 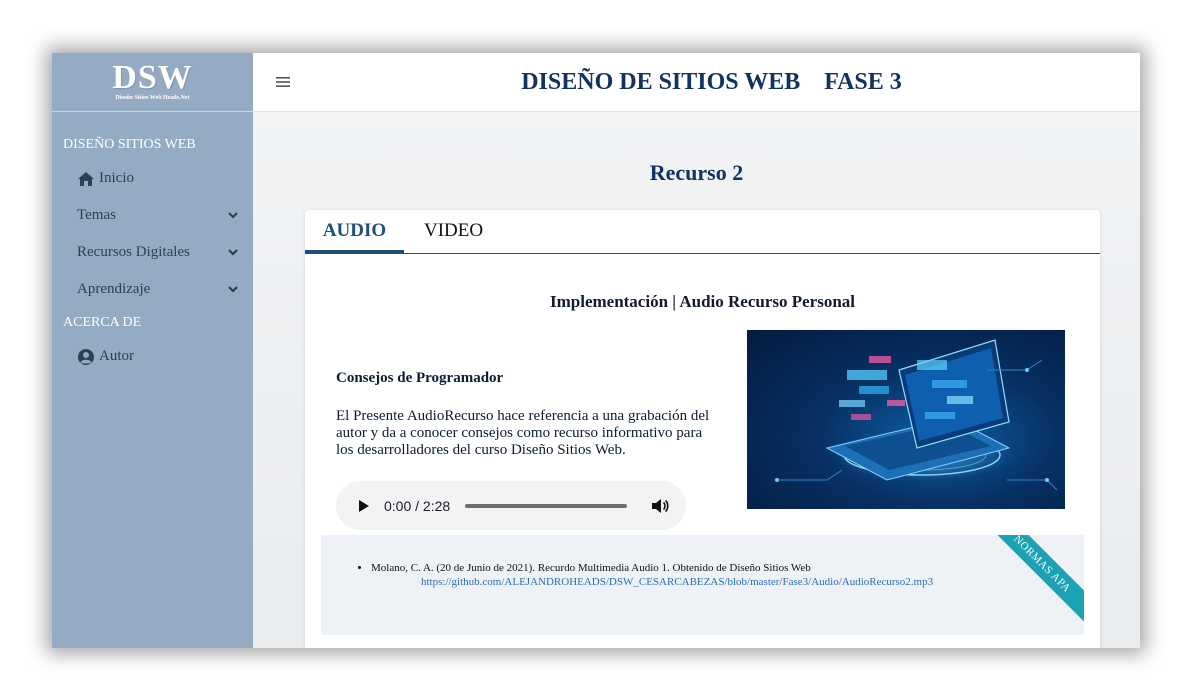 I want to click on sidebar-item-label: Inicio, so click(x=116, y=178).